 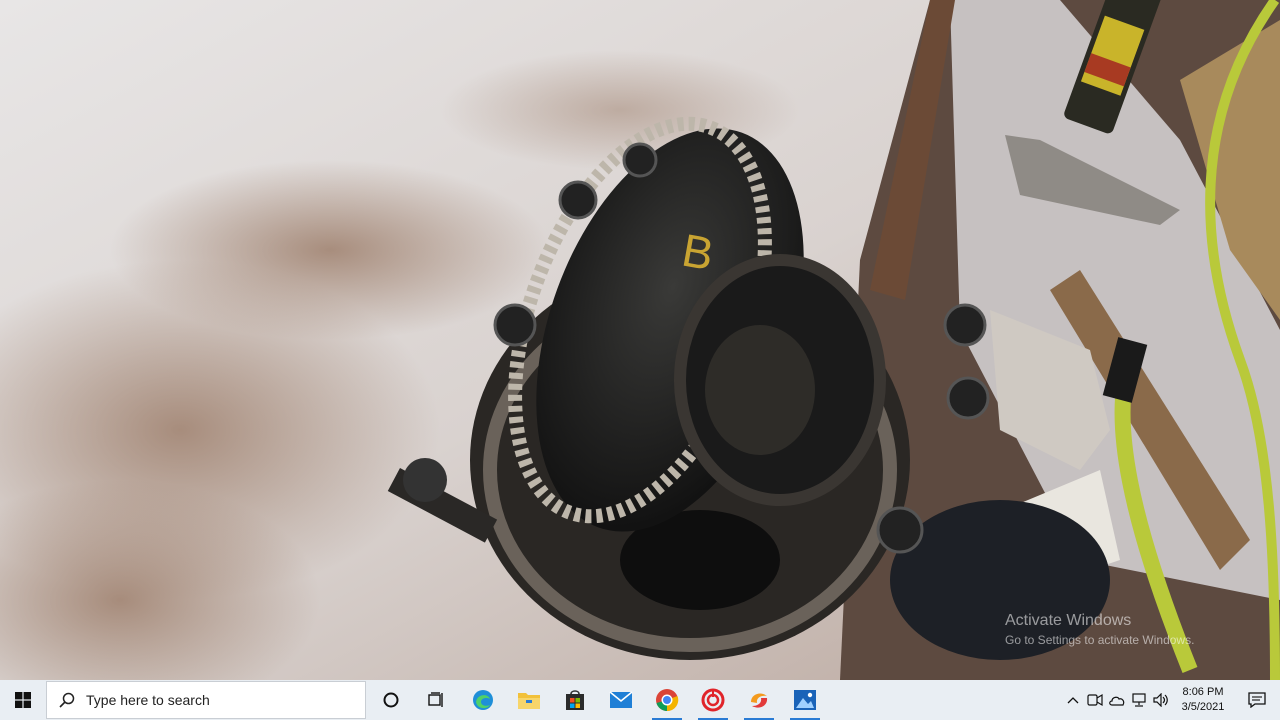 I want to click on onedrive-icon, so click(x=1117, y=701).